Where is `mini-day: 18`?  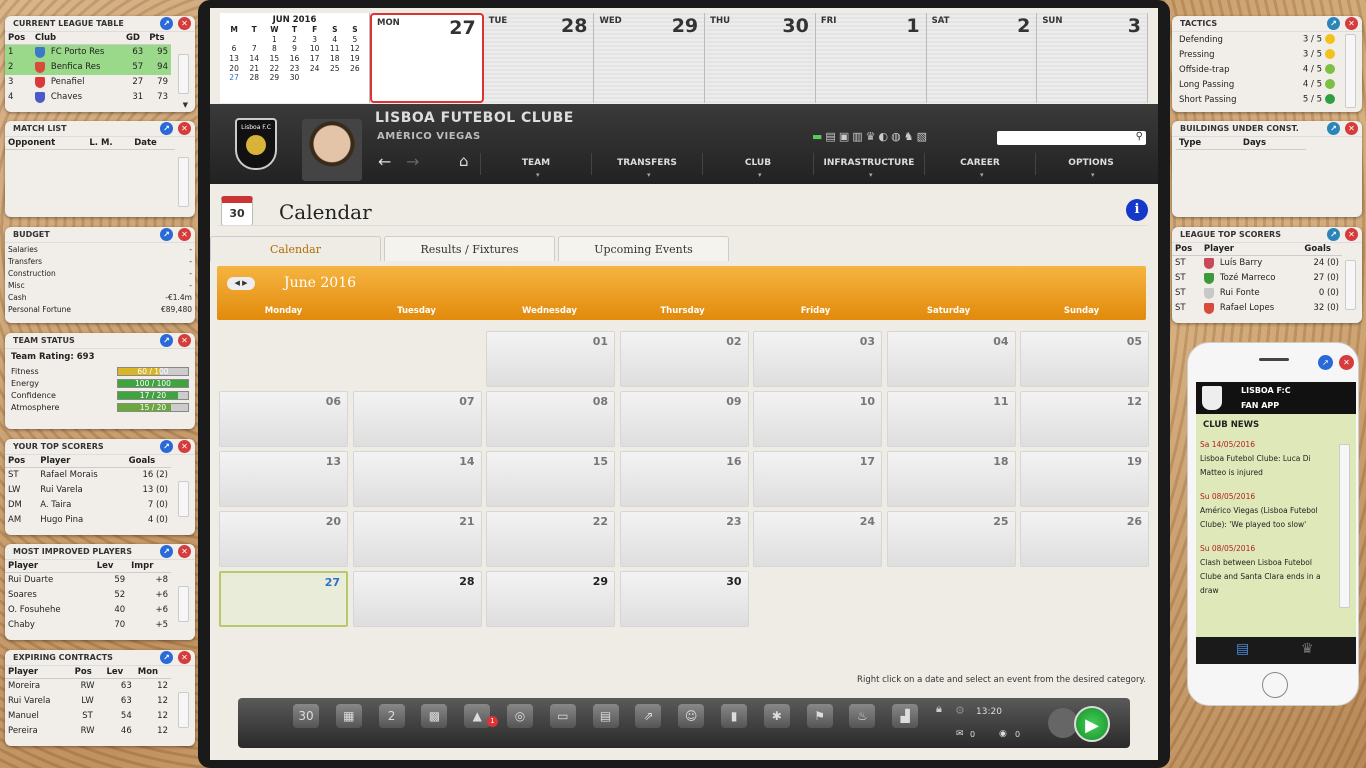
mini-day: 18 is located at coordinates (335, 59).